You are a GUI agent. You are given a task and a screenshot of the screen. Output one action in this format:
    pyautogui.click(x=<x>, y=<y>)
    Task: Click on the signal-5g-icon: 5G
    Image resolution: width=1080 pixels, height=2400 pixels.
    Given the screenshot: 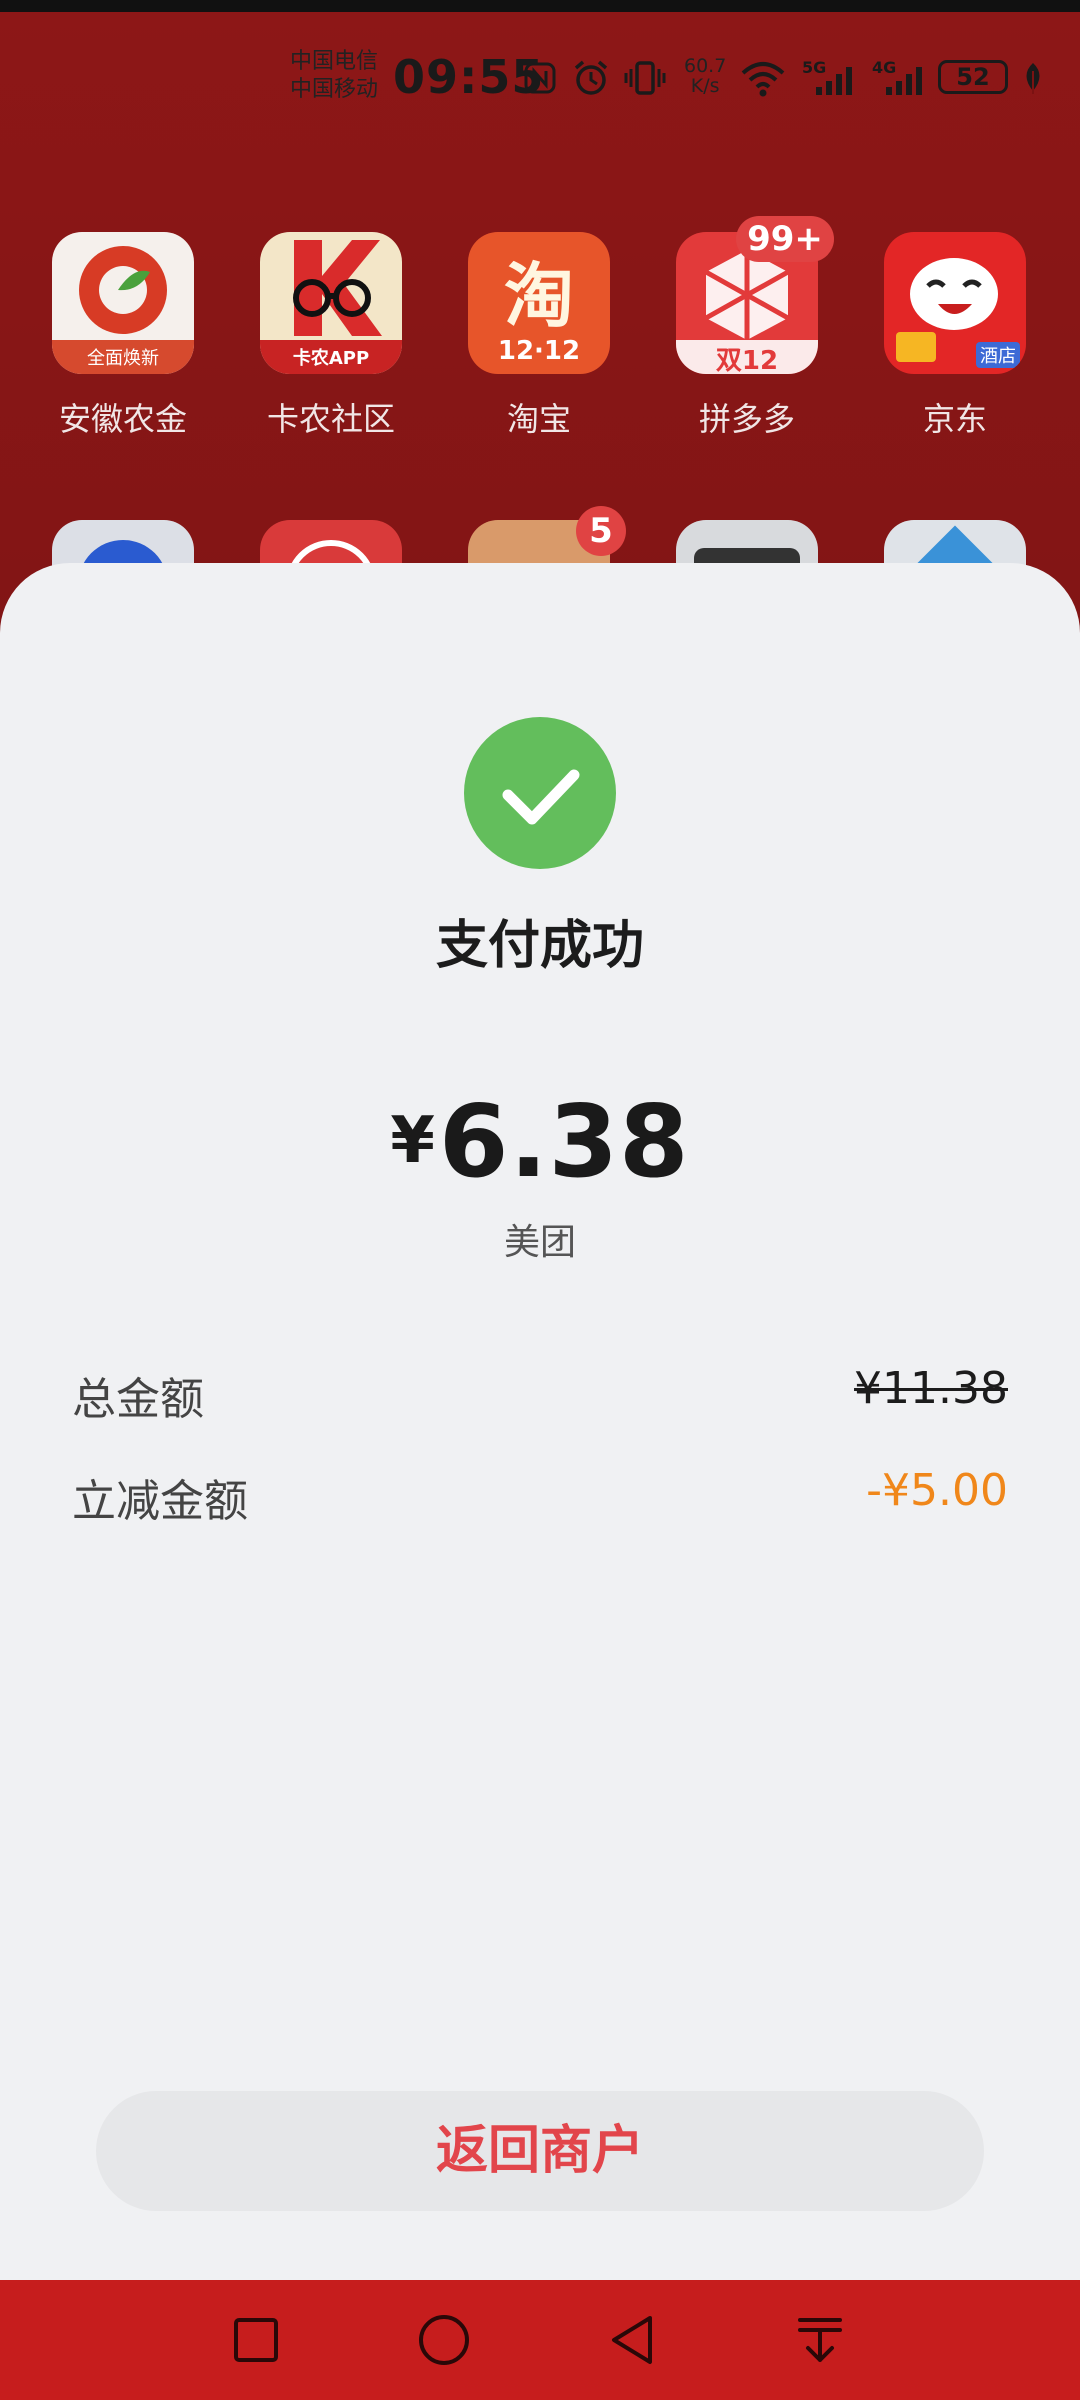 What is the action you would take?
    pyautogui.click(x=830, y=78)
    